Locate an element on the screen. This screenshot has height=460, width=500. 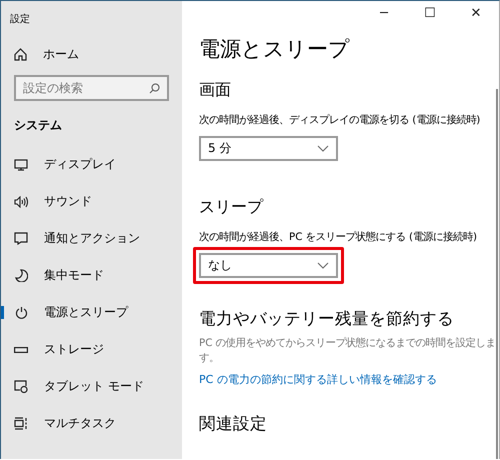
sidebar-item: ディスプレイ is located at coordinates (91, 164).